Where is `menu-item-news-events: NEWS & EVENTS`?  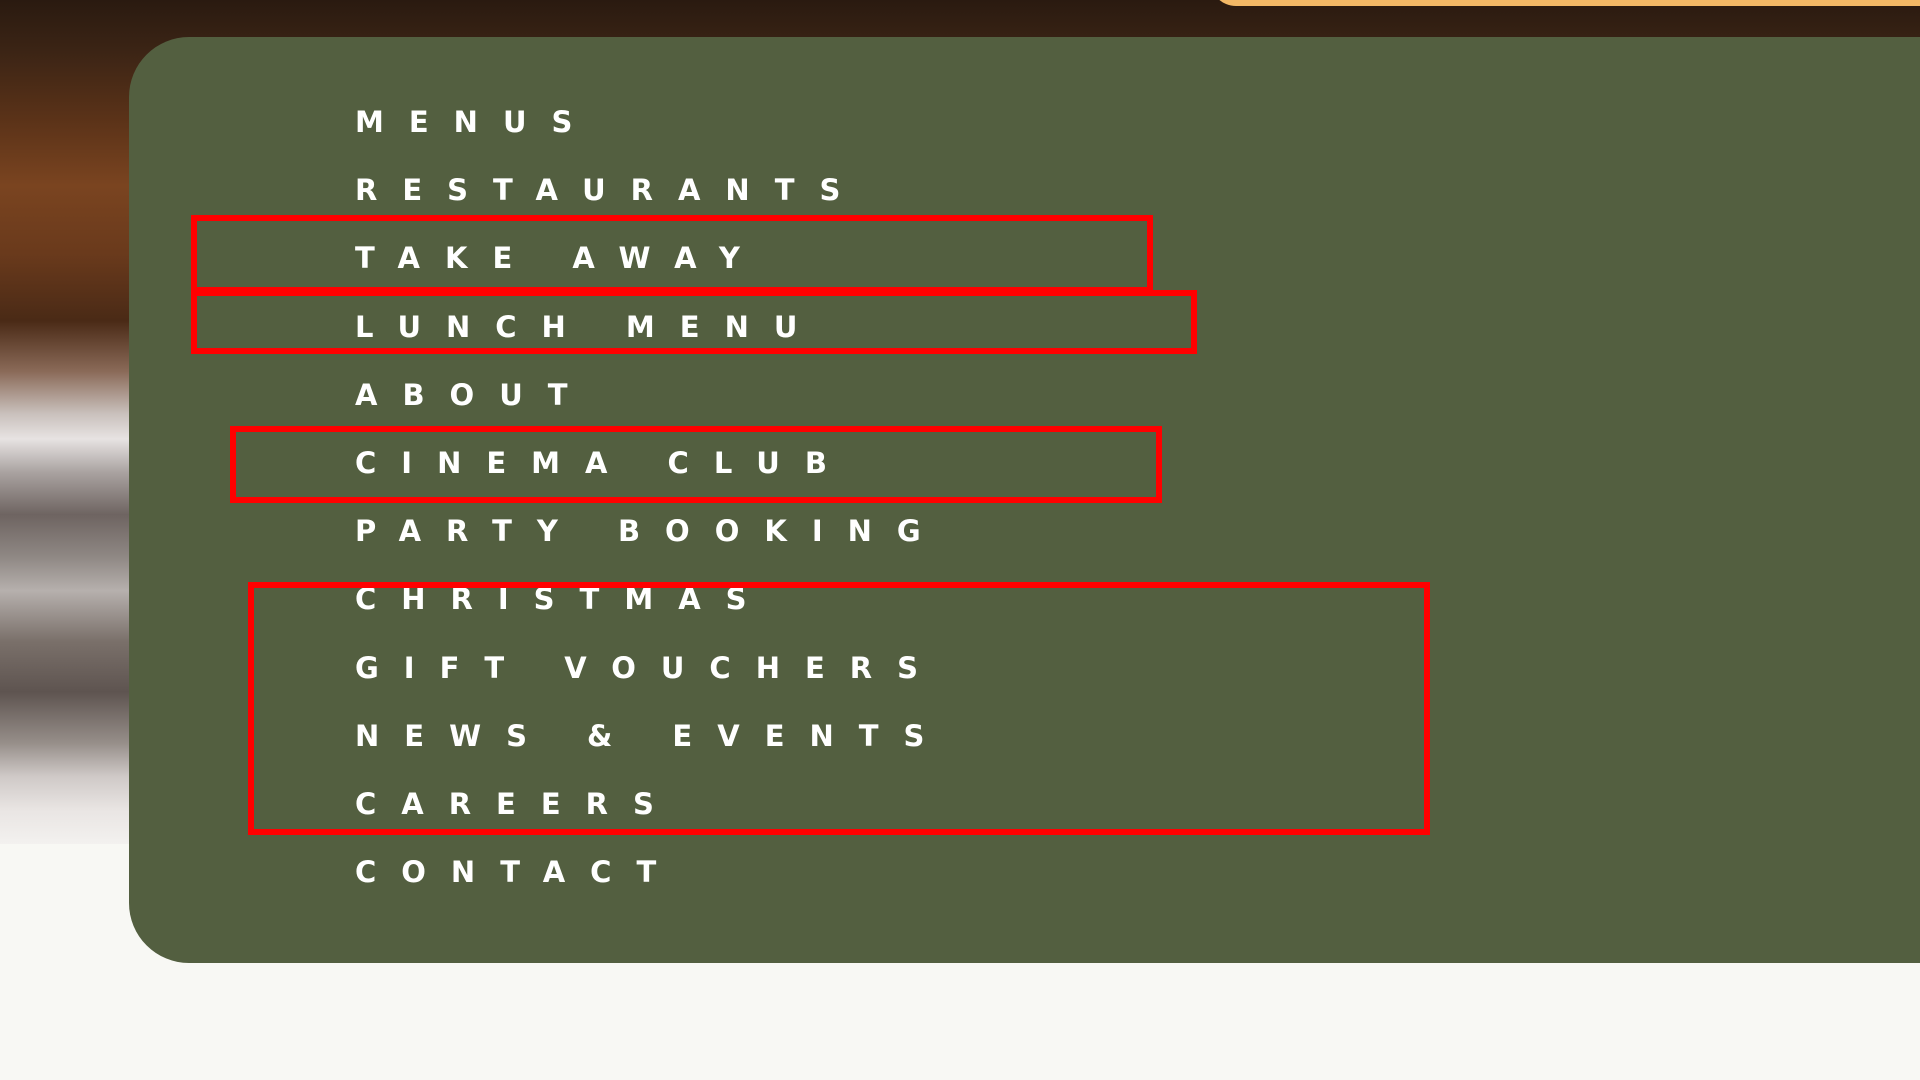 menu-item-news-events: NEWS & EVENTS is located at coordinates (652, 754).